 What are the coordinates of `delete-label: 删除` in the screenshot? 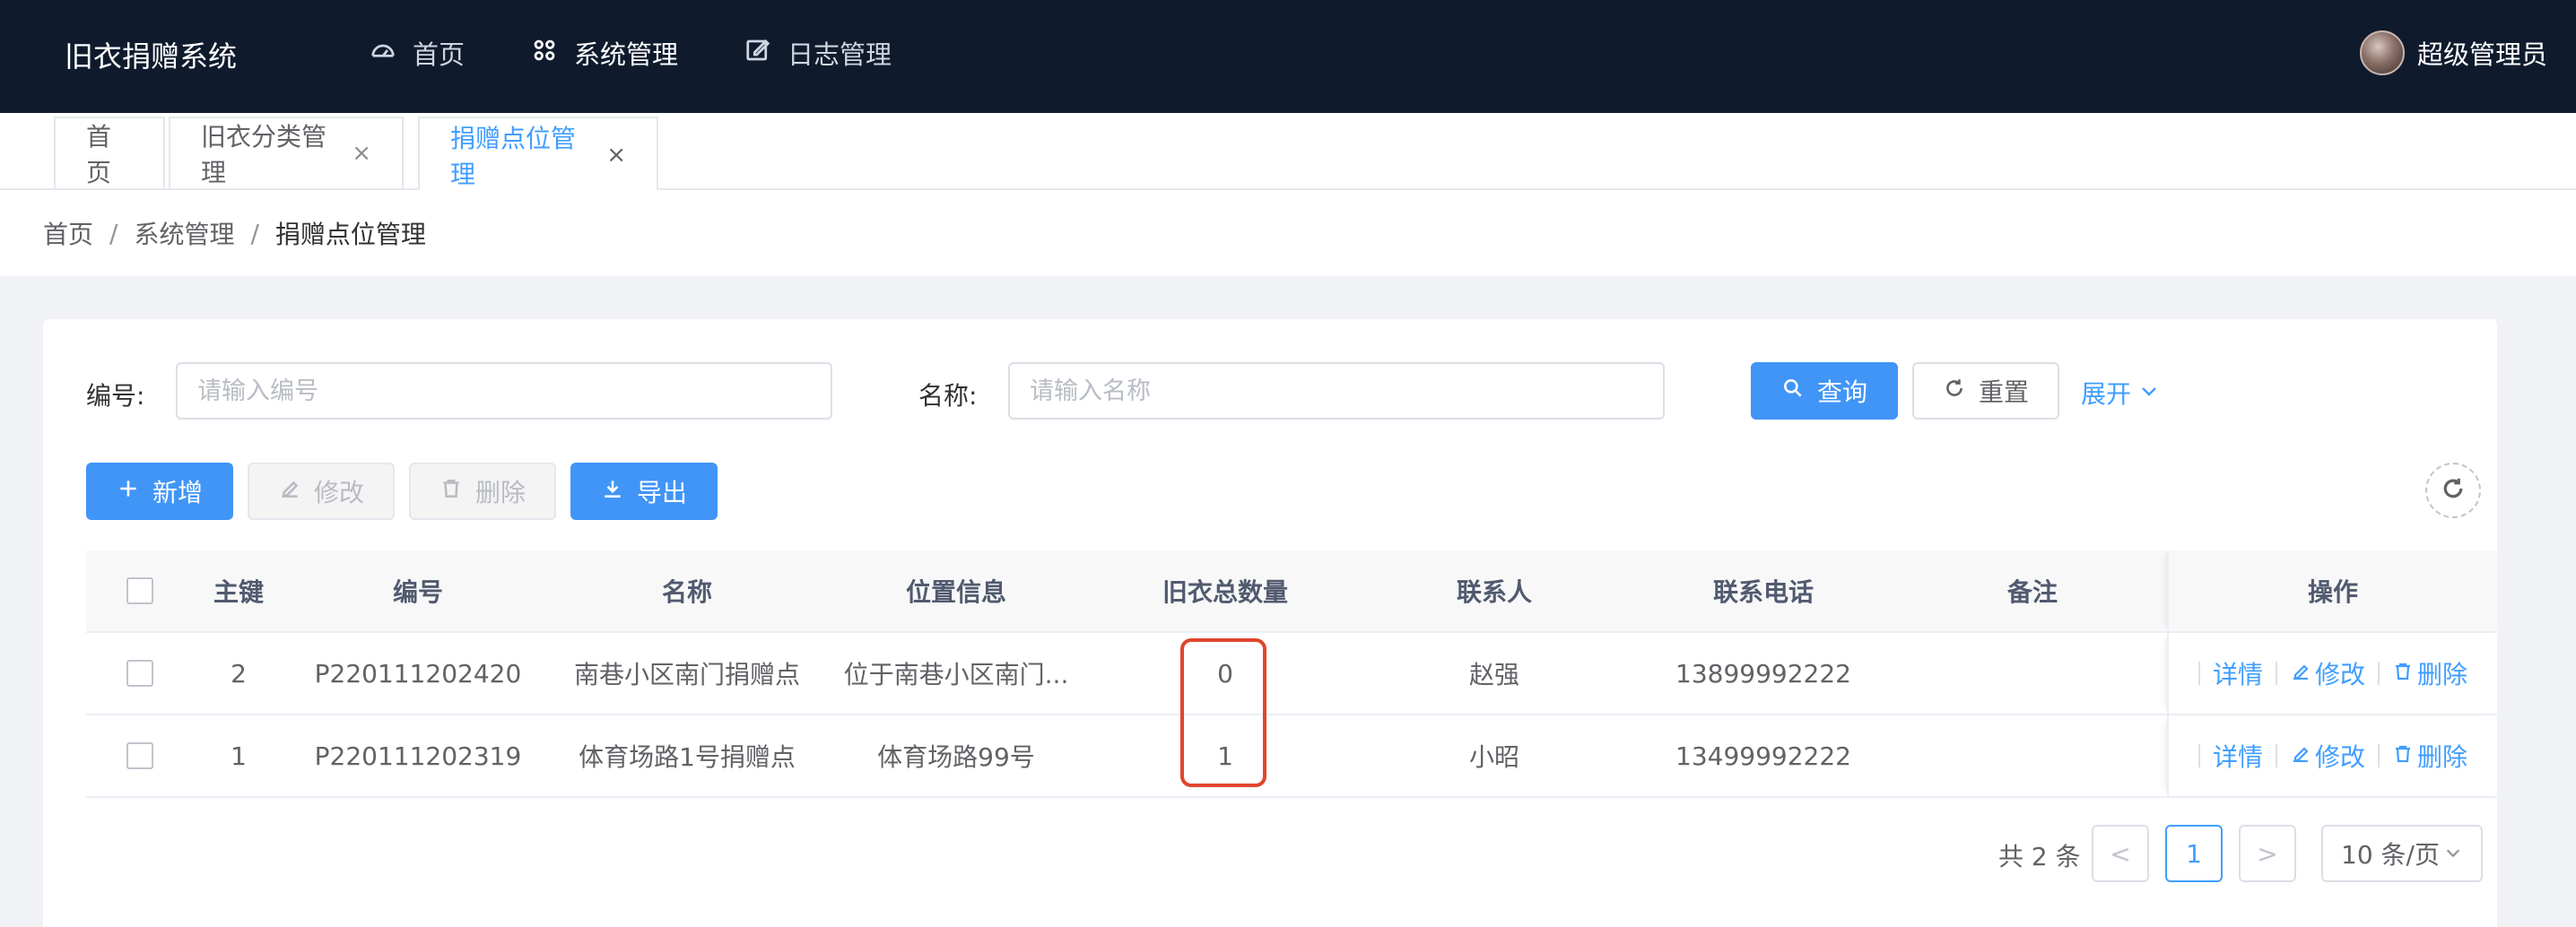 It's located at (500, 492).